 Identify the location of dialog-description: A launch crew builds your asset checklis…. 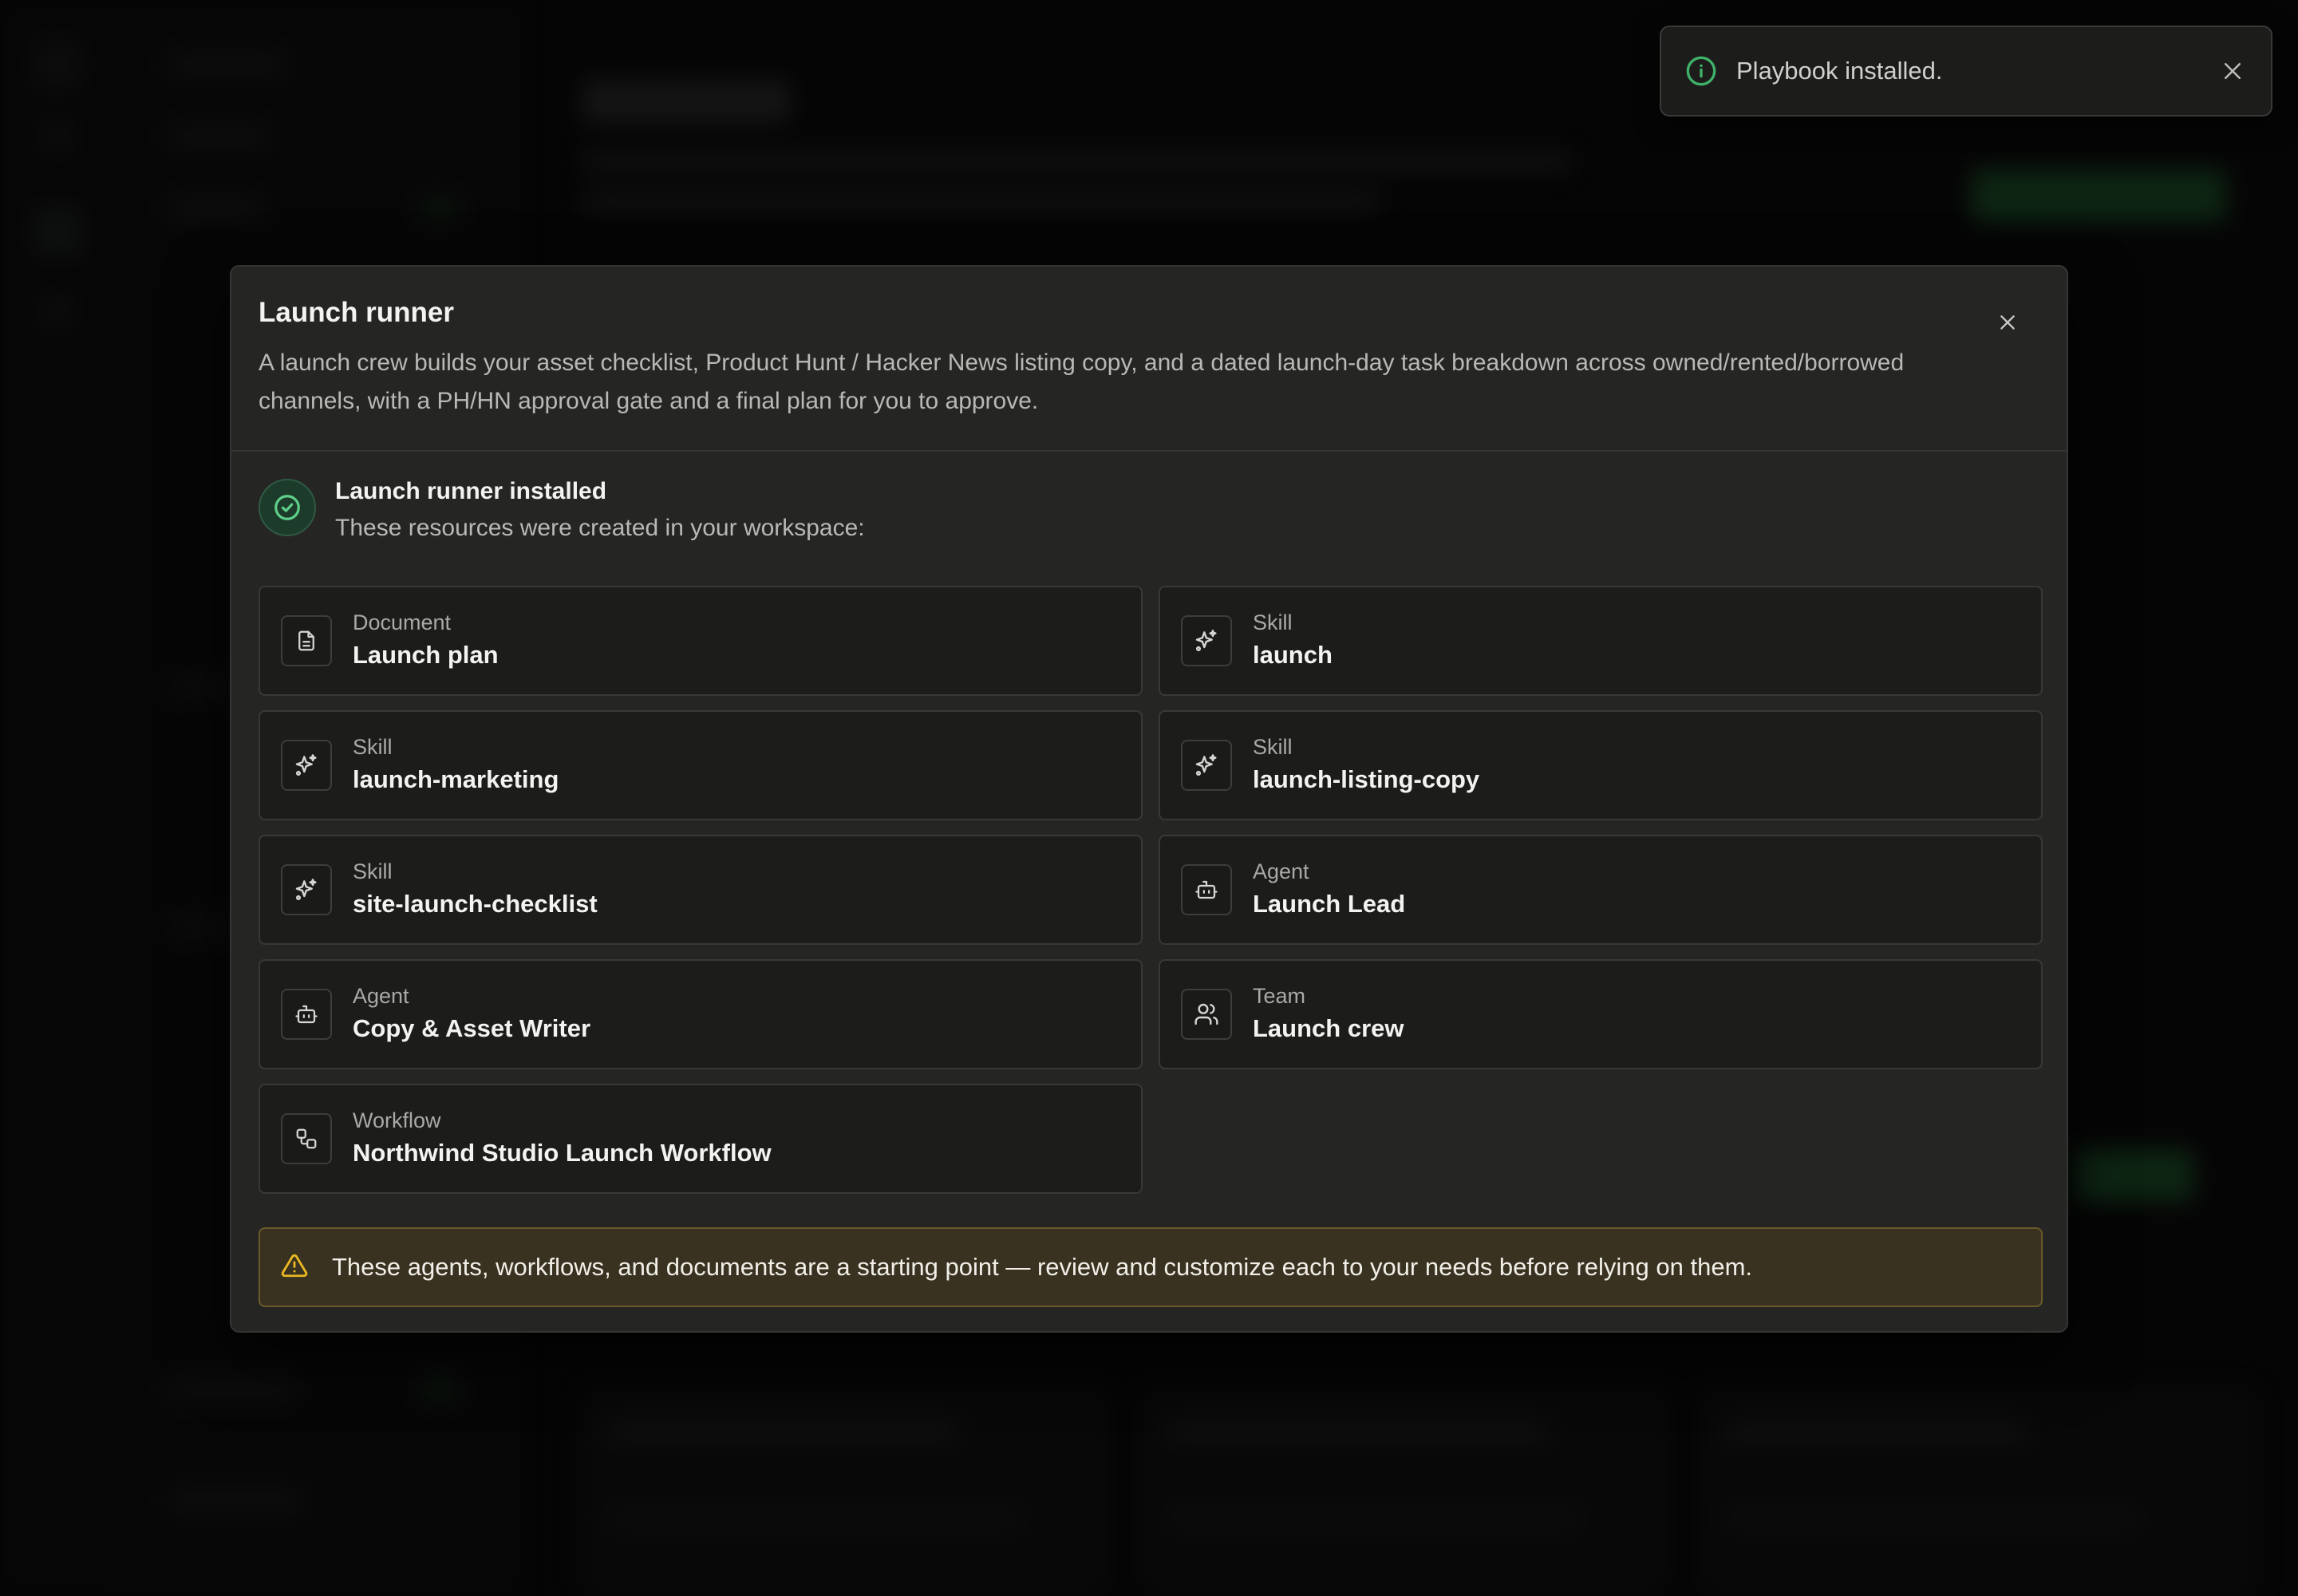
(1082, 382).